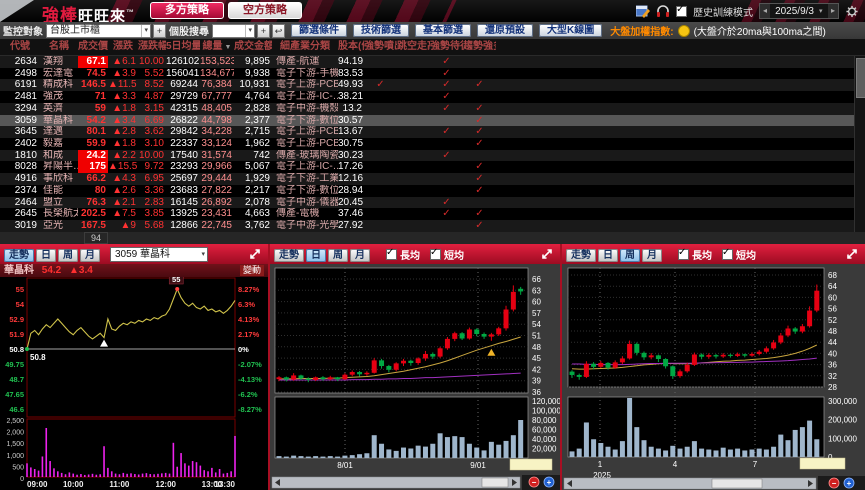 This screenshot has width=865, height=490. Describe the element at coordinates (25, 214) in the screenshot. I see `cell-code: 2645` at that location.